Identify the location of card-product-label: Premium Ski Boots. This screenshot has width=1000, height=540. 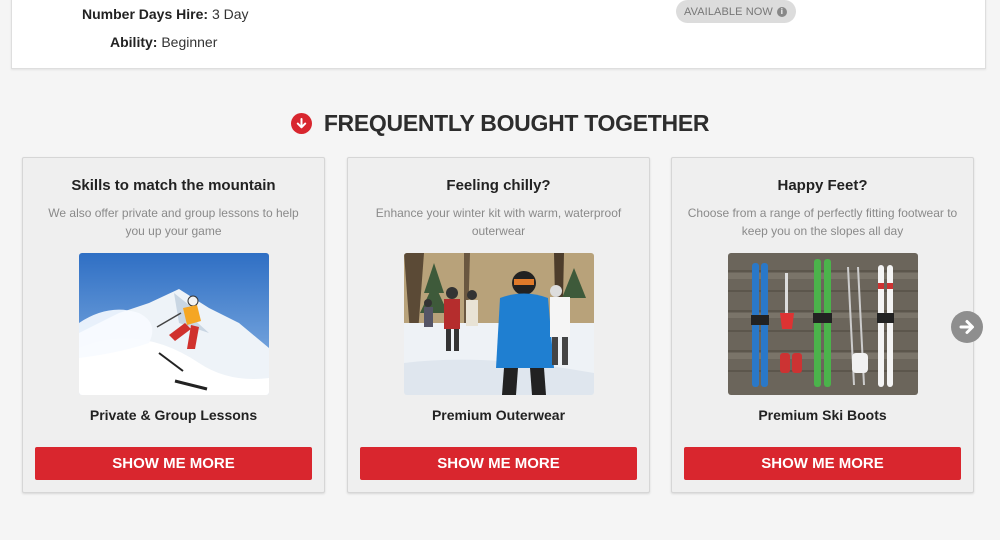
(822, 415).